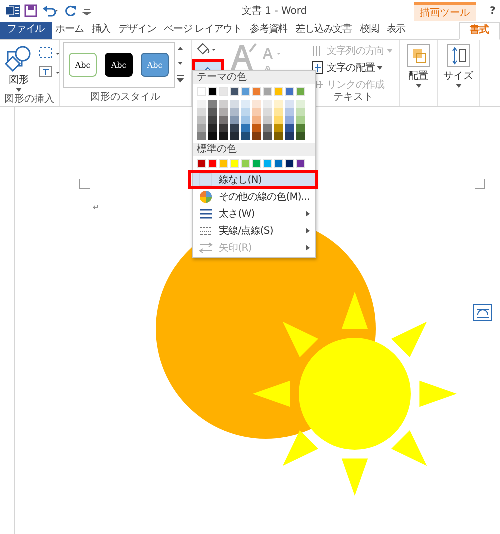 The image size is (500, 534). What do you see at coordinates (254, 230) in the screenshot?
I see `menu-item: 実線/点線(S)` at bounding box center [254, 230].